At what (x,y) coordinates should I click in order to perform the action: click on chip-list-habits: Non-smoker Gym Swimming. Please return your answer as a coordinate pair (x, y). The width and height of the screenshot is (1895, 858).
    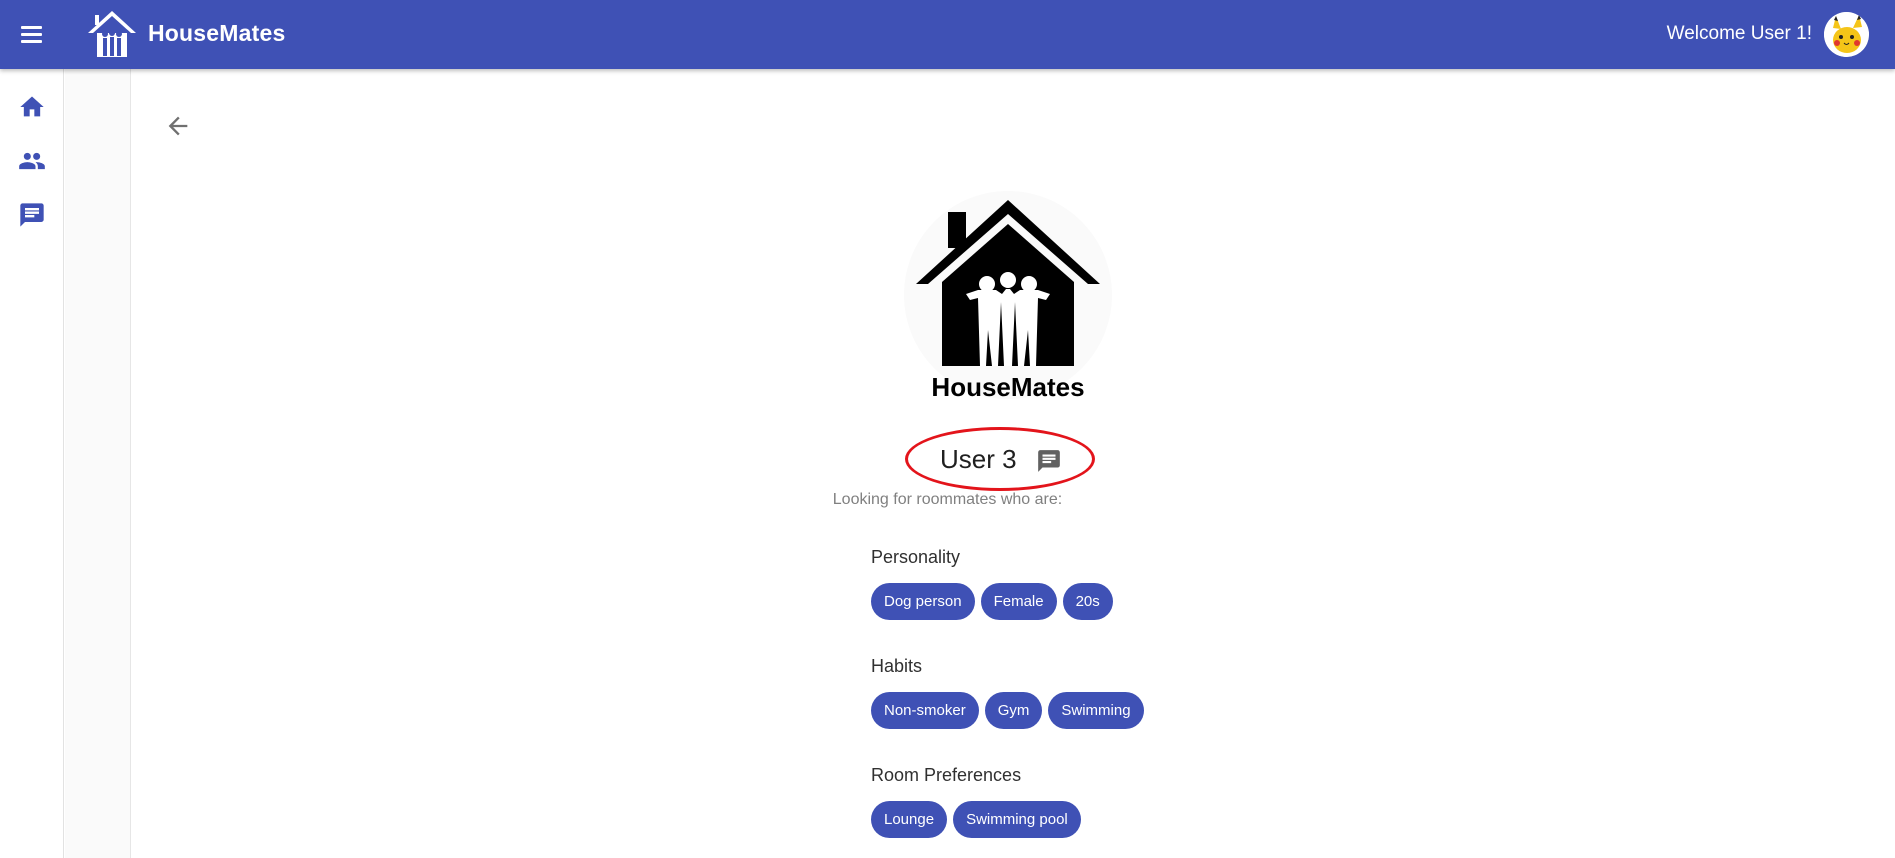
    Looking at the image, I should click on (1007, 710).